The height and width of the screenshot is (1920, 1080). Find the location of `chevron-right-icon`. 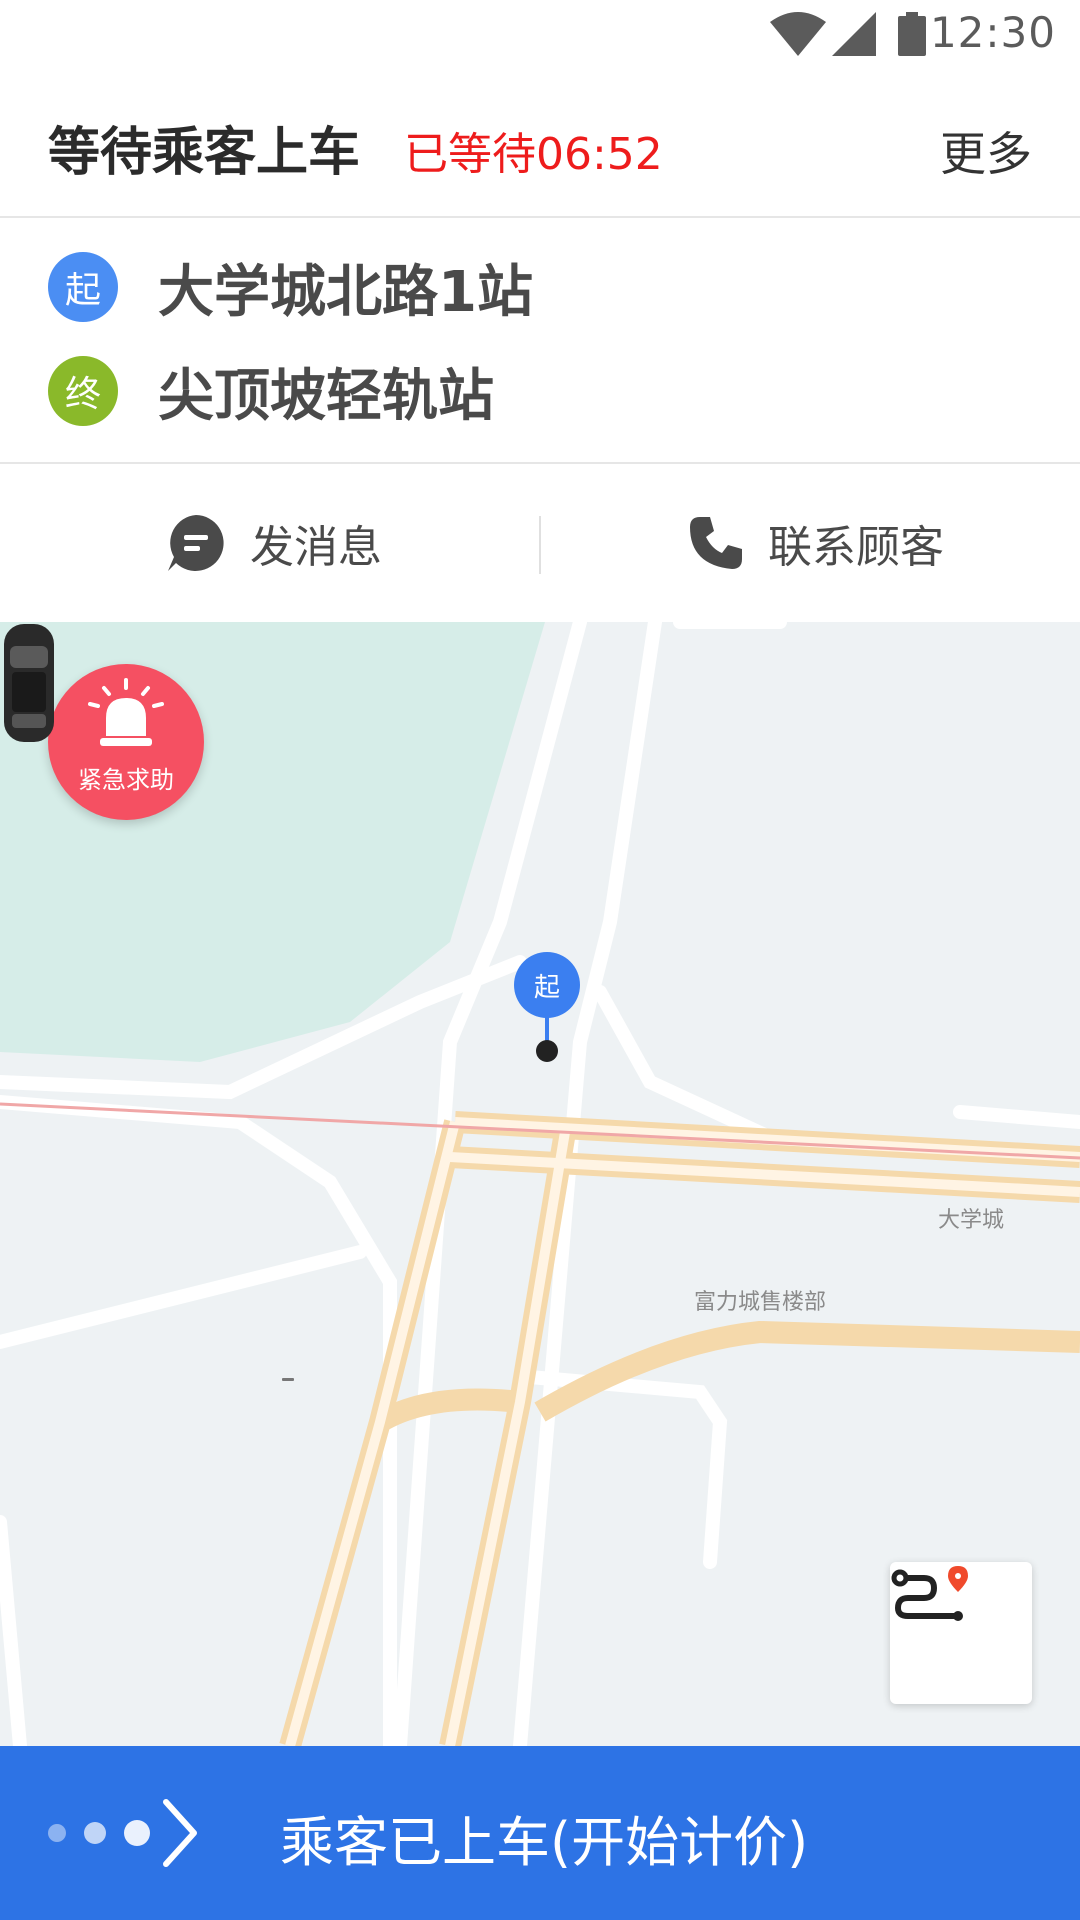

chevron-right-icon is located at coordinates (180, 1833).